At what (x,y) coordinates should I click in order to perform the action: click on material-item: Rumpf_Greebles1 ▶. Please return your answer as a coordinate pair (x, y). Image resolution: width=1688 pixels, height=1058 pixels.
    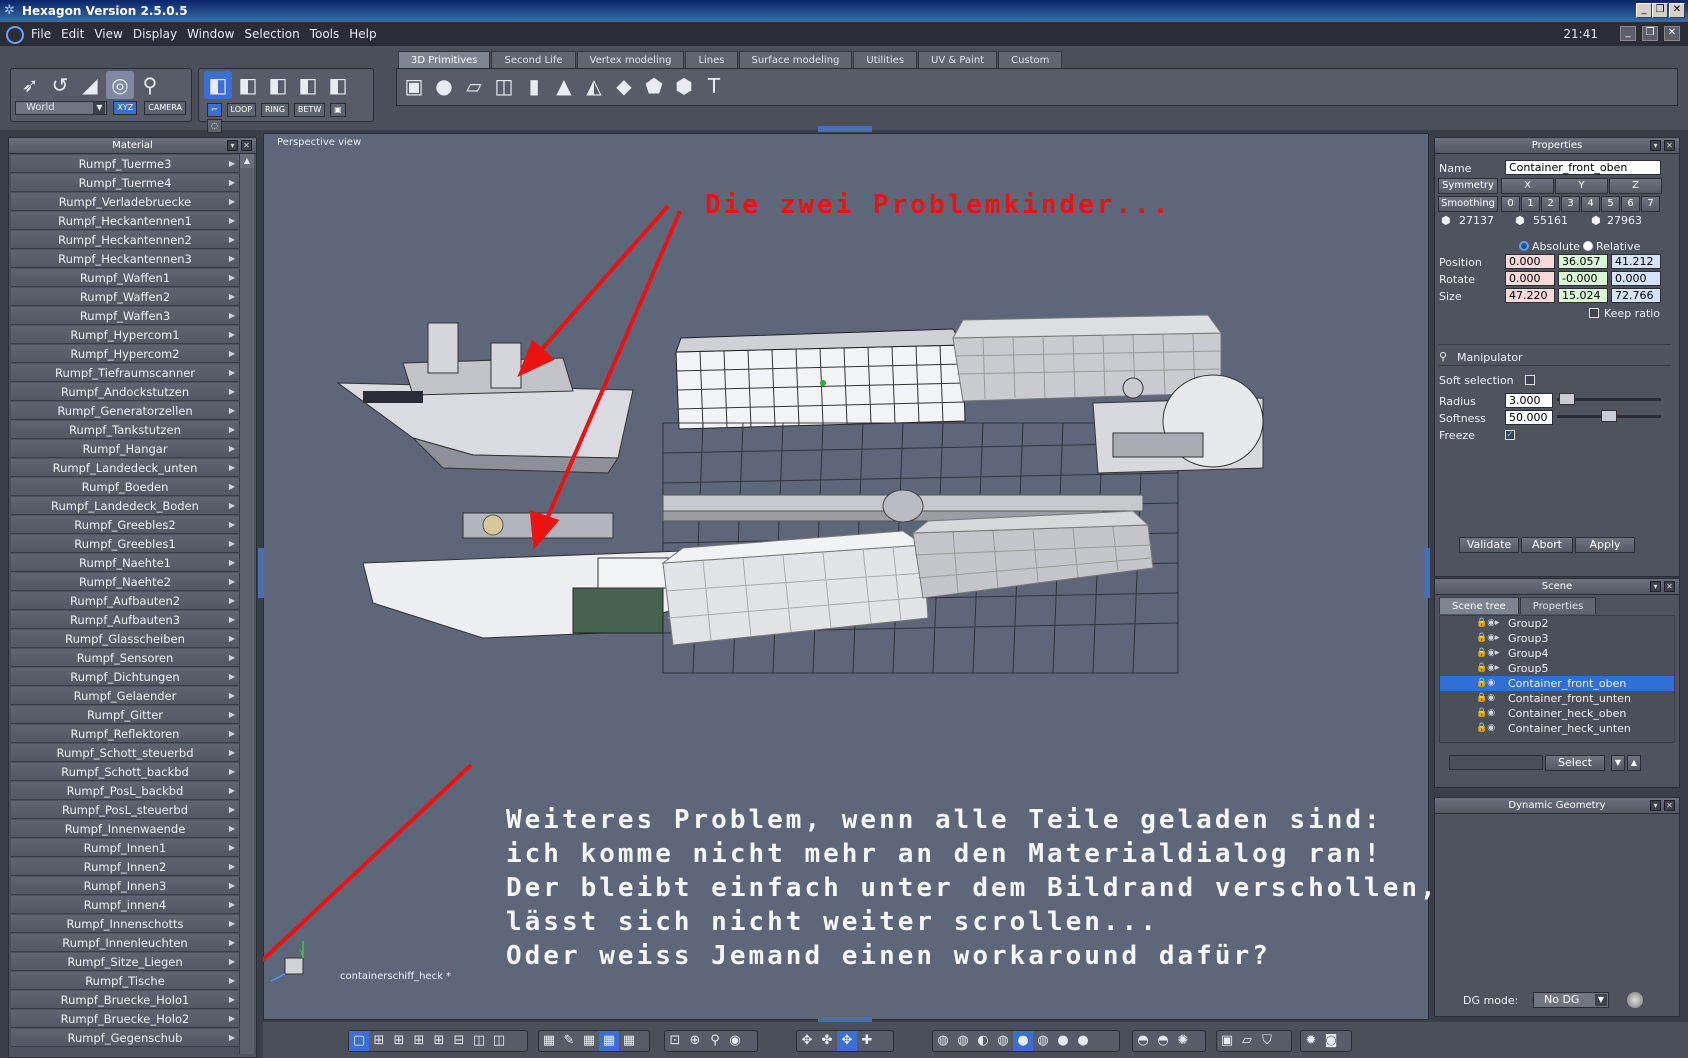
    Looking at the image, I should click on (125, 544).